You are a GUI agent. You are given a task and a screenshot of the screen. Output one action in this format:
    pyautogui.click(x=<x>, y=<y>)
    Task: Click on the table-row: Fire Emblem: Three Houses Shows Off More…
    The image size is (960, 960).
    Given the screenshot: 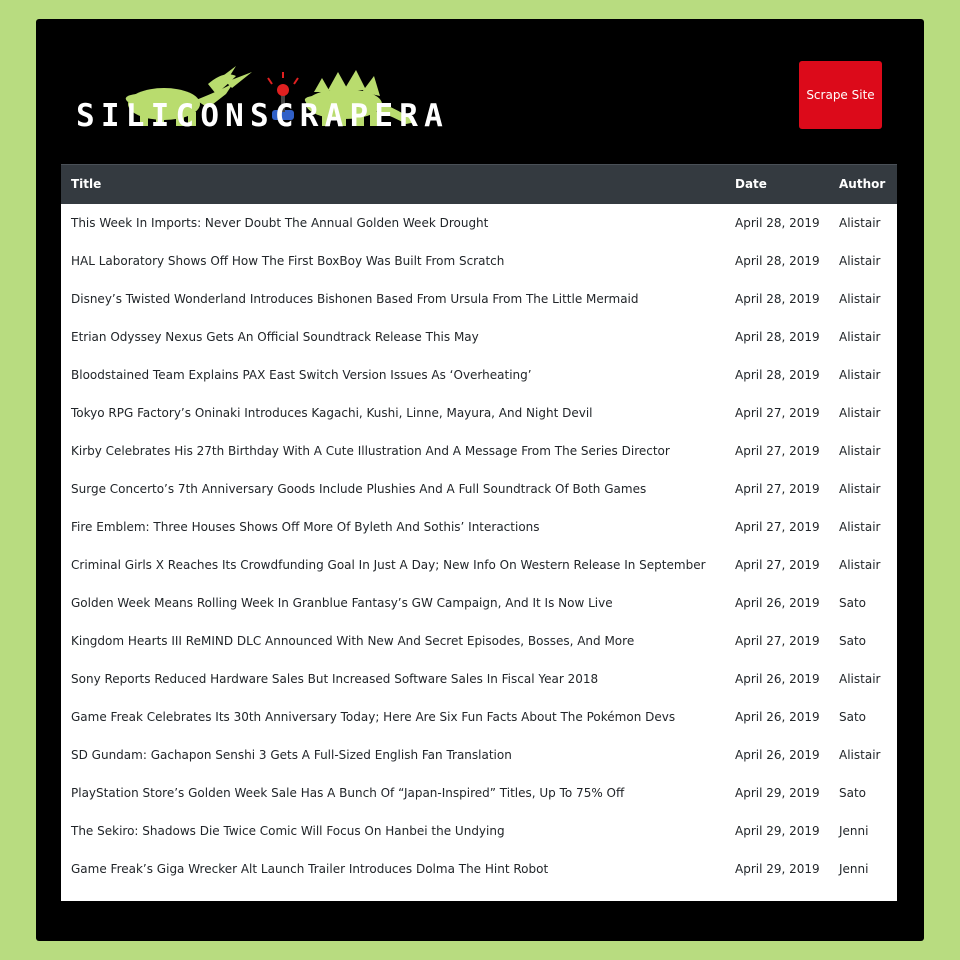 What is the action you would take?
    pyautogui.click(x=479, y=527)
    